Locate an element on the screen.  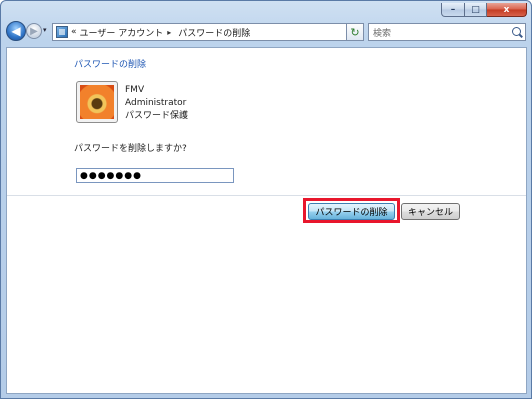
user-picture is located at coordinates (97, 102).